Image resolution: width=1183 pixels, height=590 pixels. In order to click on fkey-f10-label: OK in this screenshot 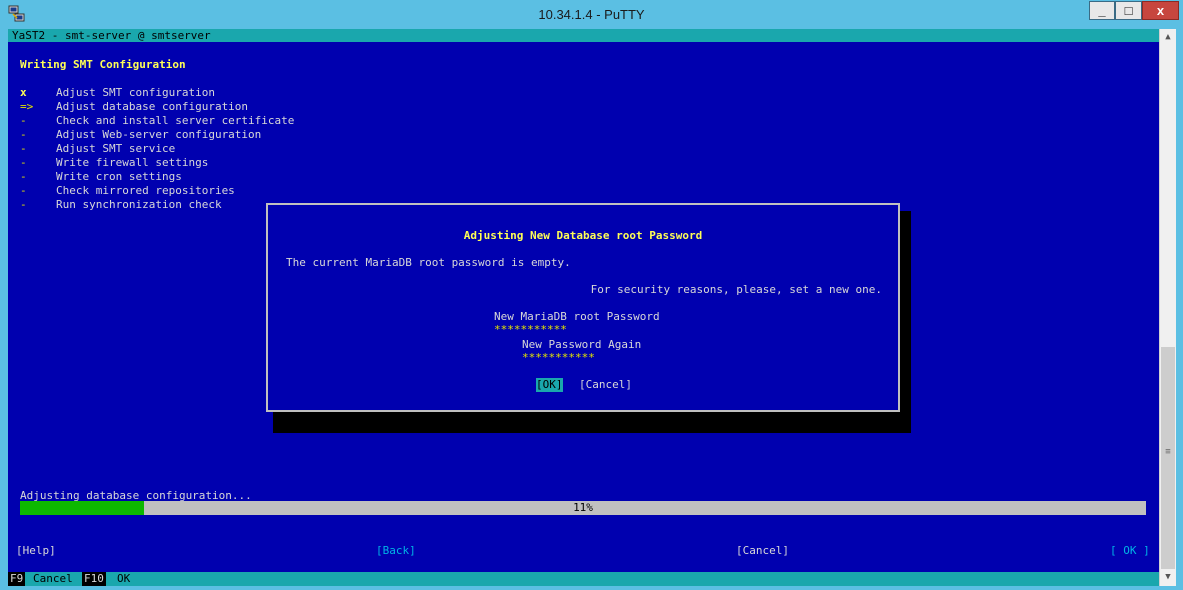, I will do `click(124, 578)`.